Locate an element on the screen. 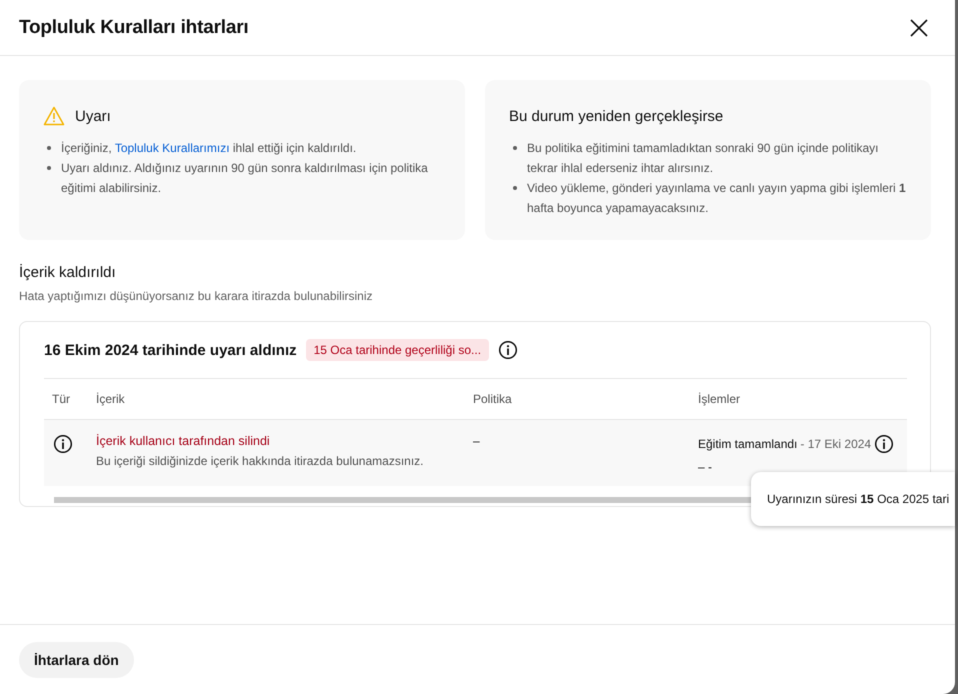 The image size is (958, 694). bullet-text: Uyarı aldınız. Aldığınız uyarının 90 gün sonra kaldırılması için politika eğitimi alabilirsiniz. is located at coordinates (245, 178).